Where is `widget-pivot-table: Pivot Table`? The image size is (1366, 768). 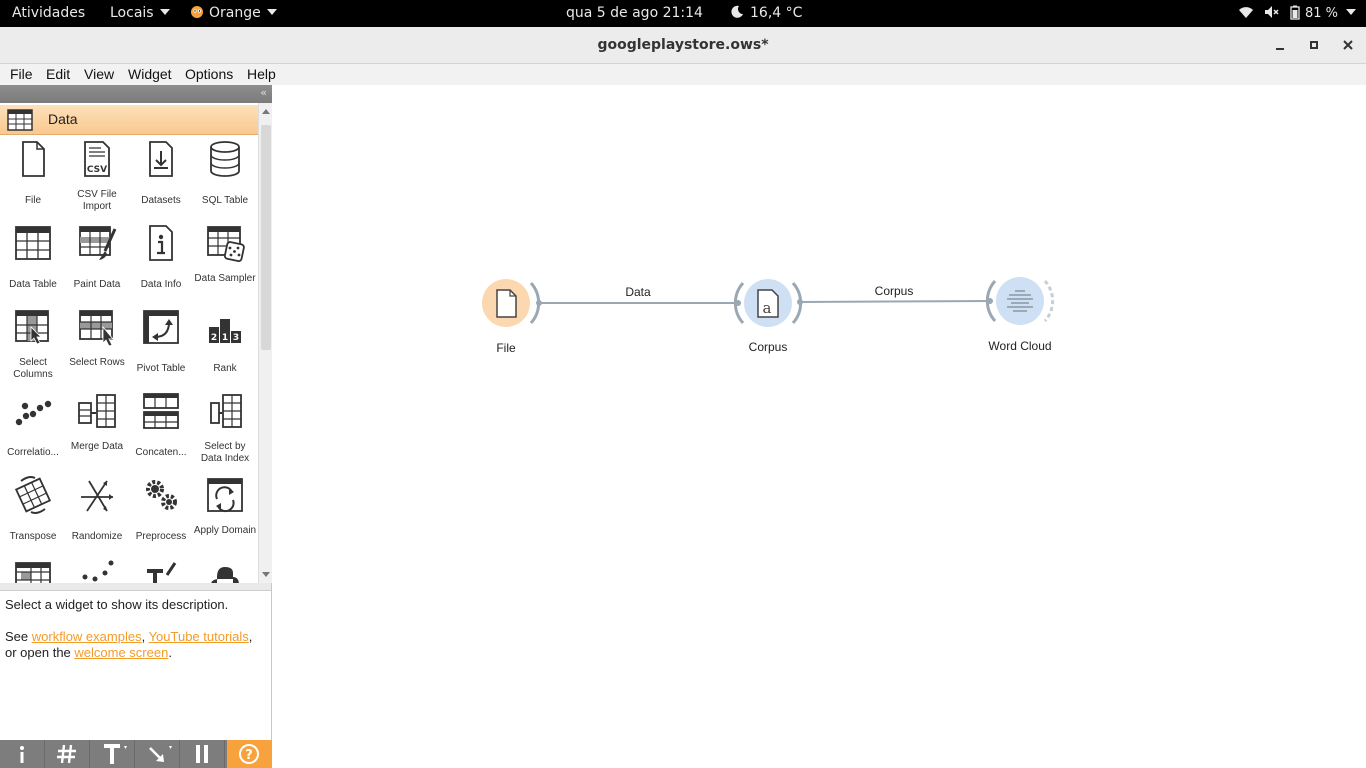
widget-pivot-table: Pivot Table is located at coordinates (161, 349).